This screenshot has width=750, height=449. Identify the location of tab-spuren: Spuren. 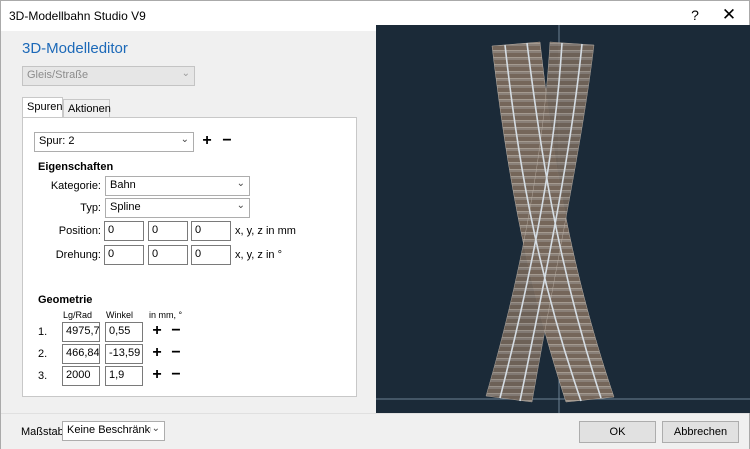
(42, 108).